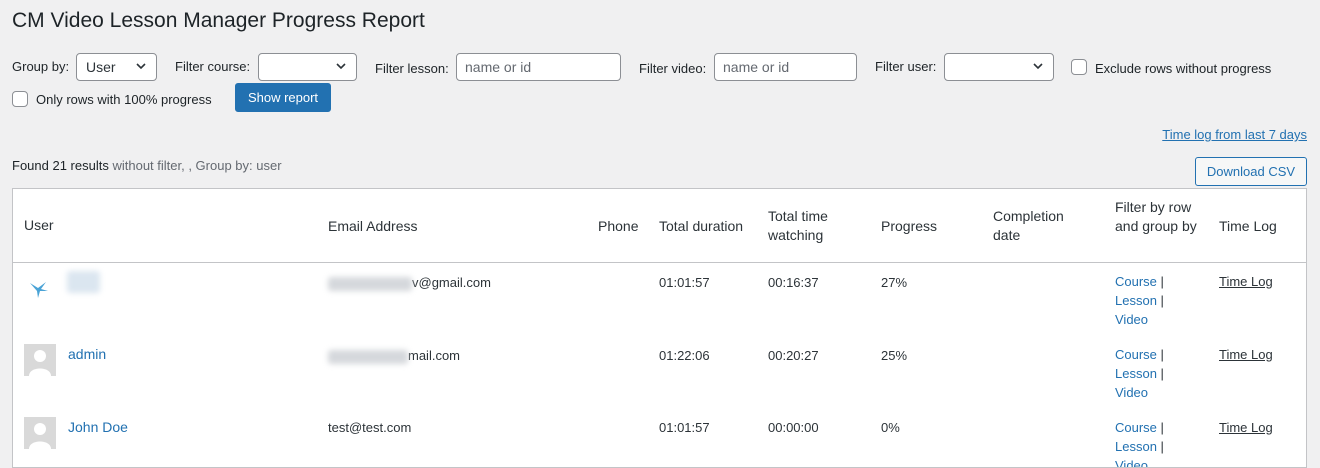  I want to click on exclude-rows-checkbox, so click(1079, 67).